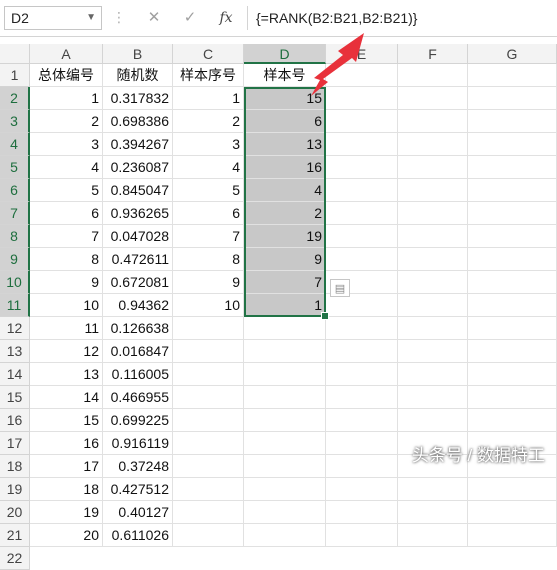  I want to click on cell-b7: 0.936265, so click(138, 213).